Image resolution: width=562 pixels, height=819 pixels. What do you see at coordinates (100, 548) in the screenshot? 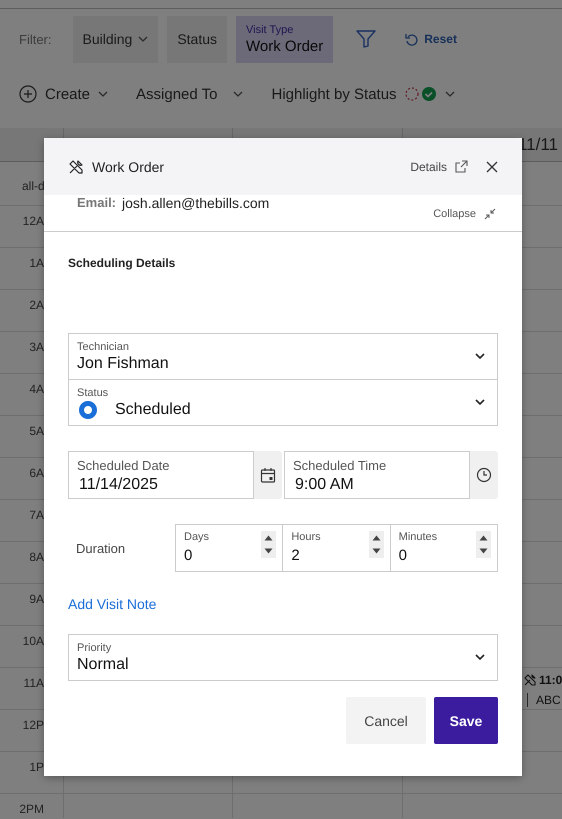
I see `duration-label: Duration` at bounding box center [100, 548].